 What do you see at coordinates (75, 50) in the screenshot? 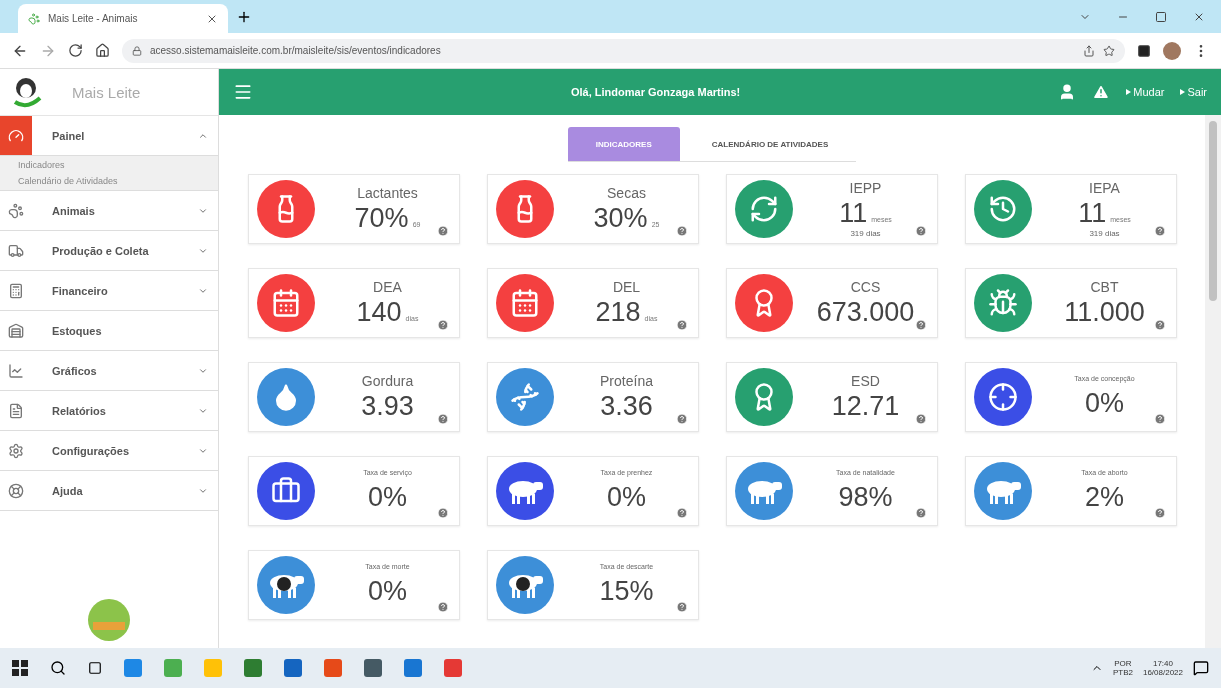
I see `reload-icon` at bounding box center [75, 50].